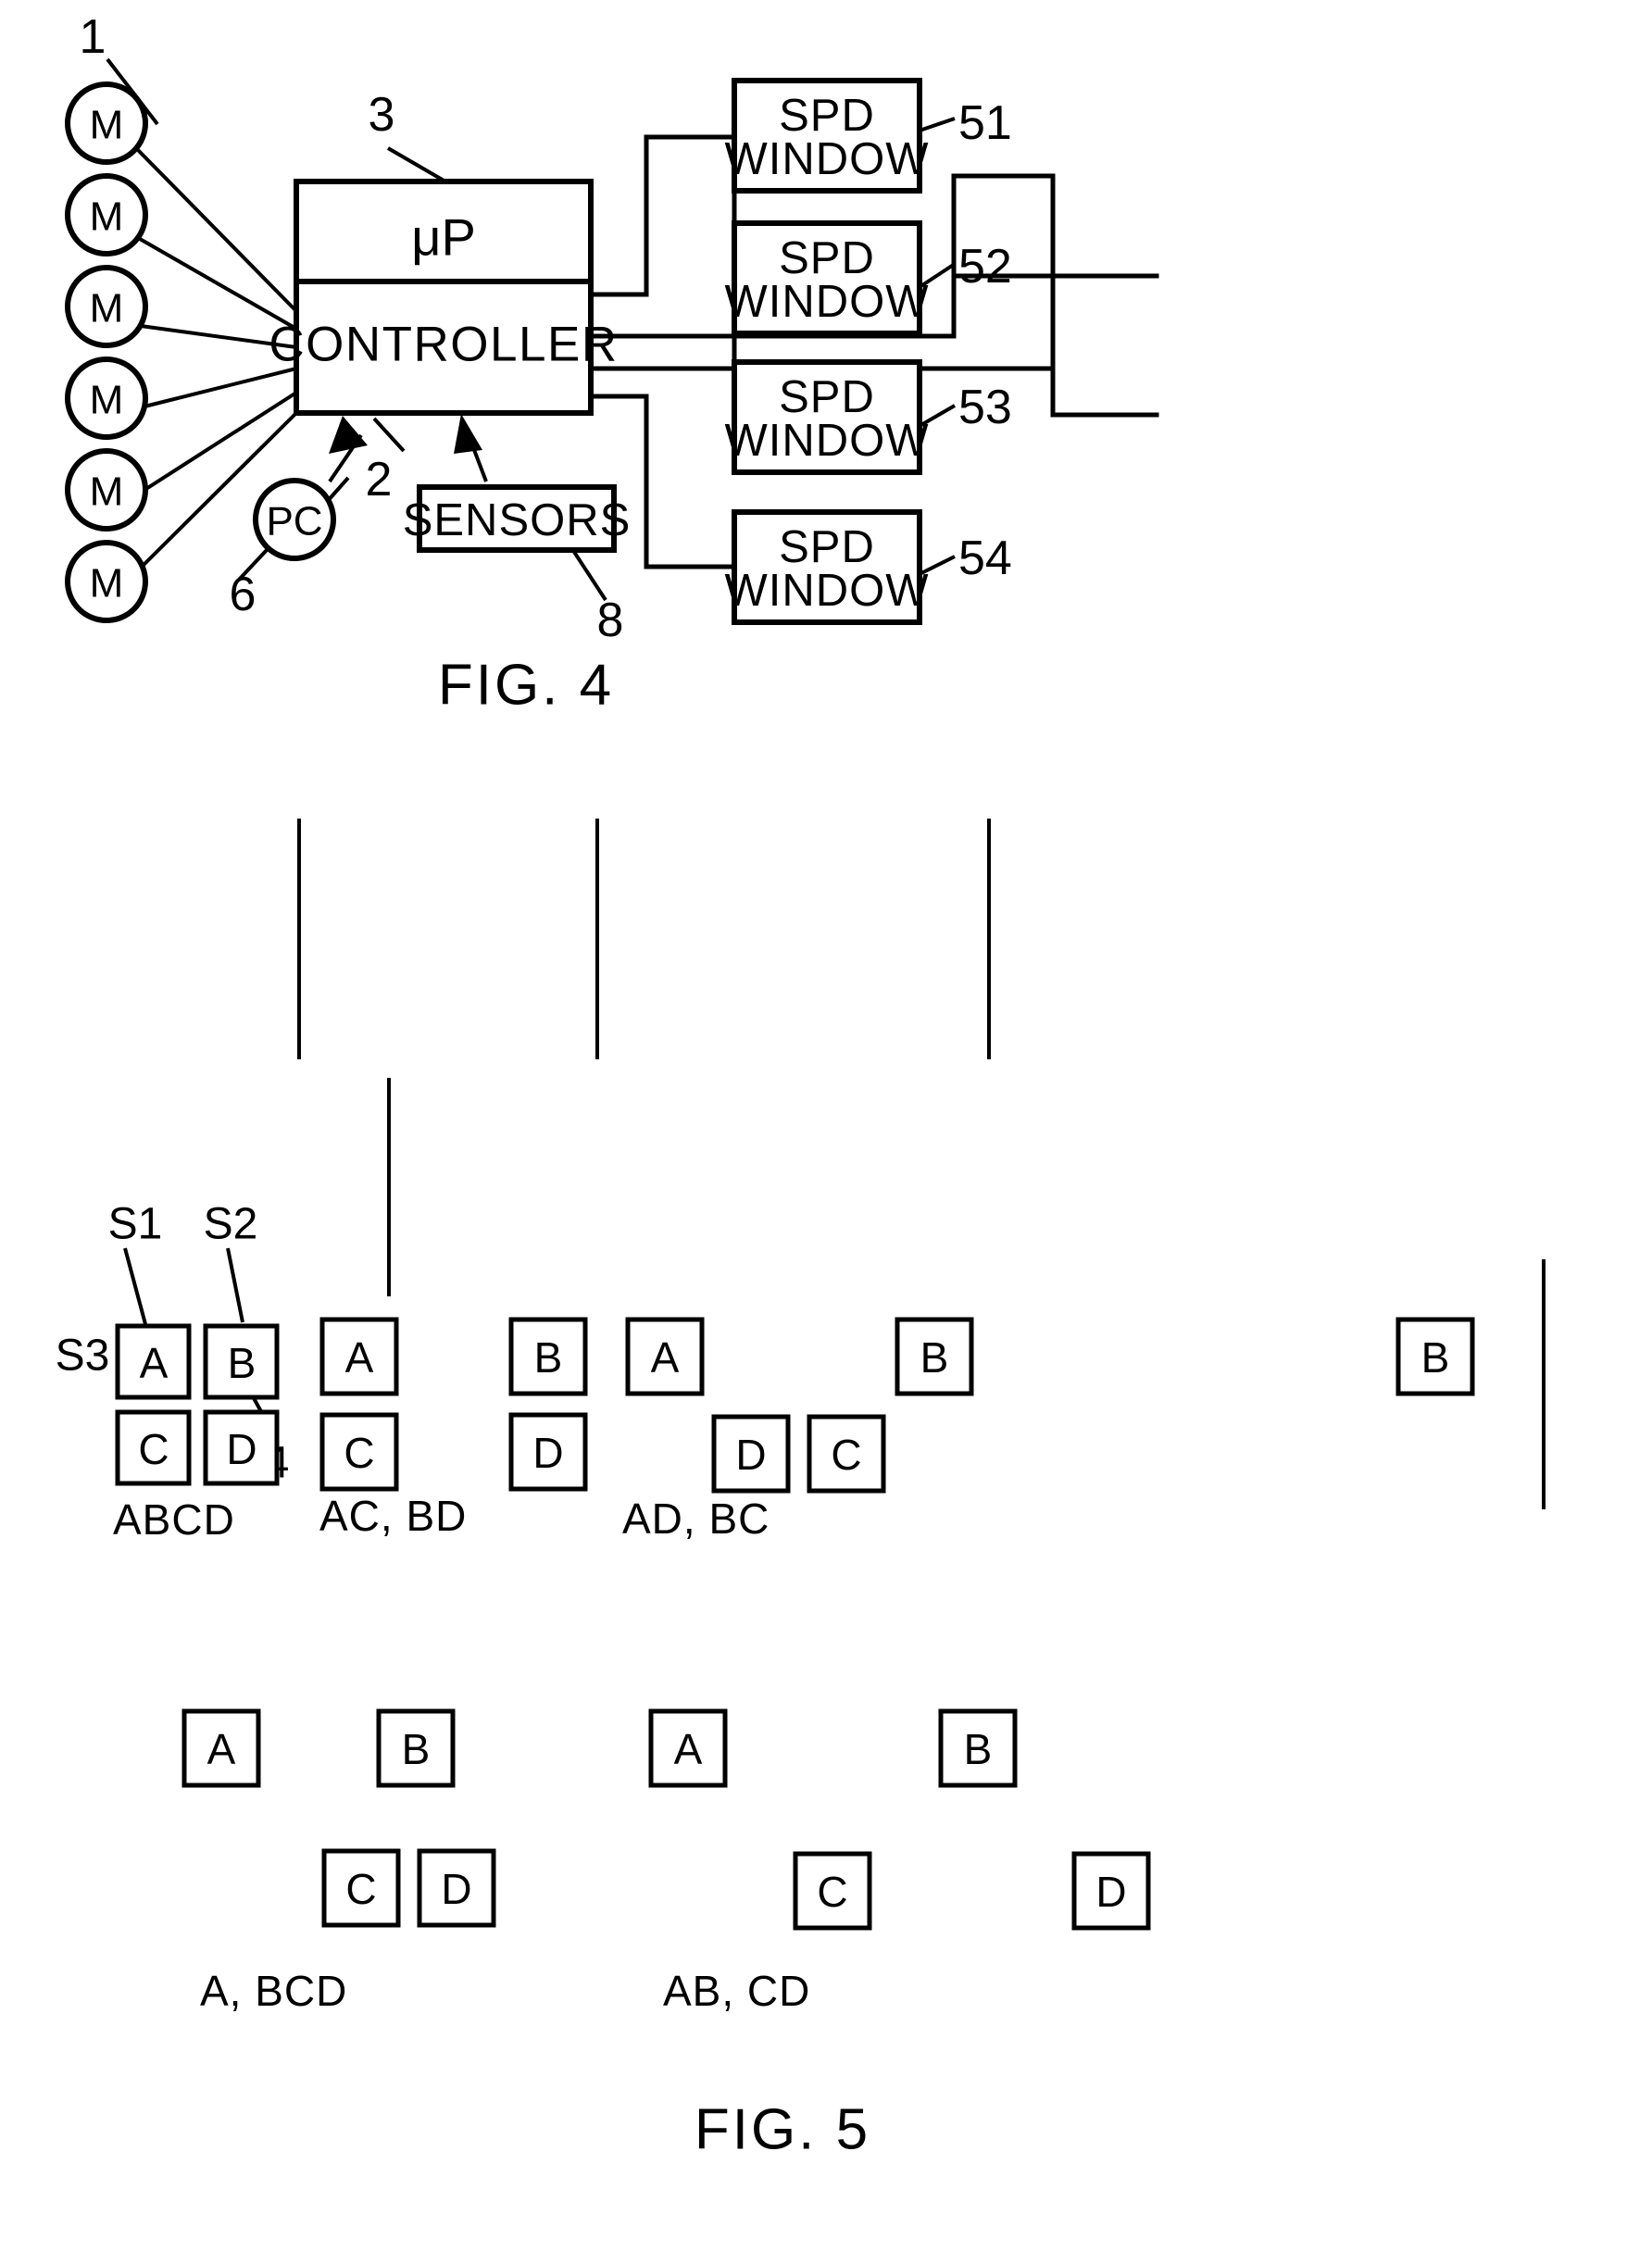  What do you see at coordinates (83, 1356) in the screenshot?
I see `segment-ref-label: S3` at bounding box center [83, 1356].